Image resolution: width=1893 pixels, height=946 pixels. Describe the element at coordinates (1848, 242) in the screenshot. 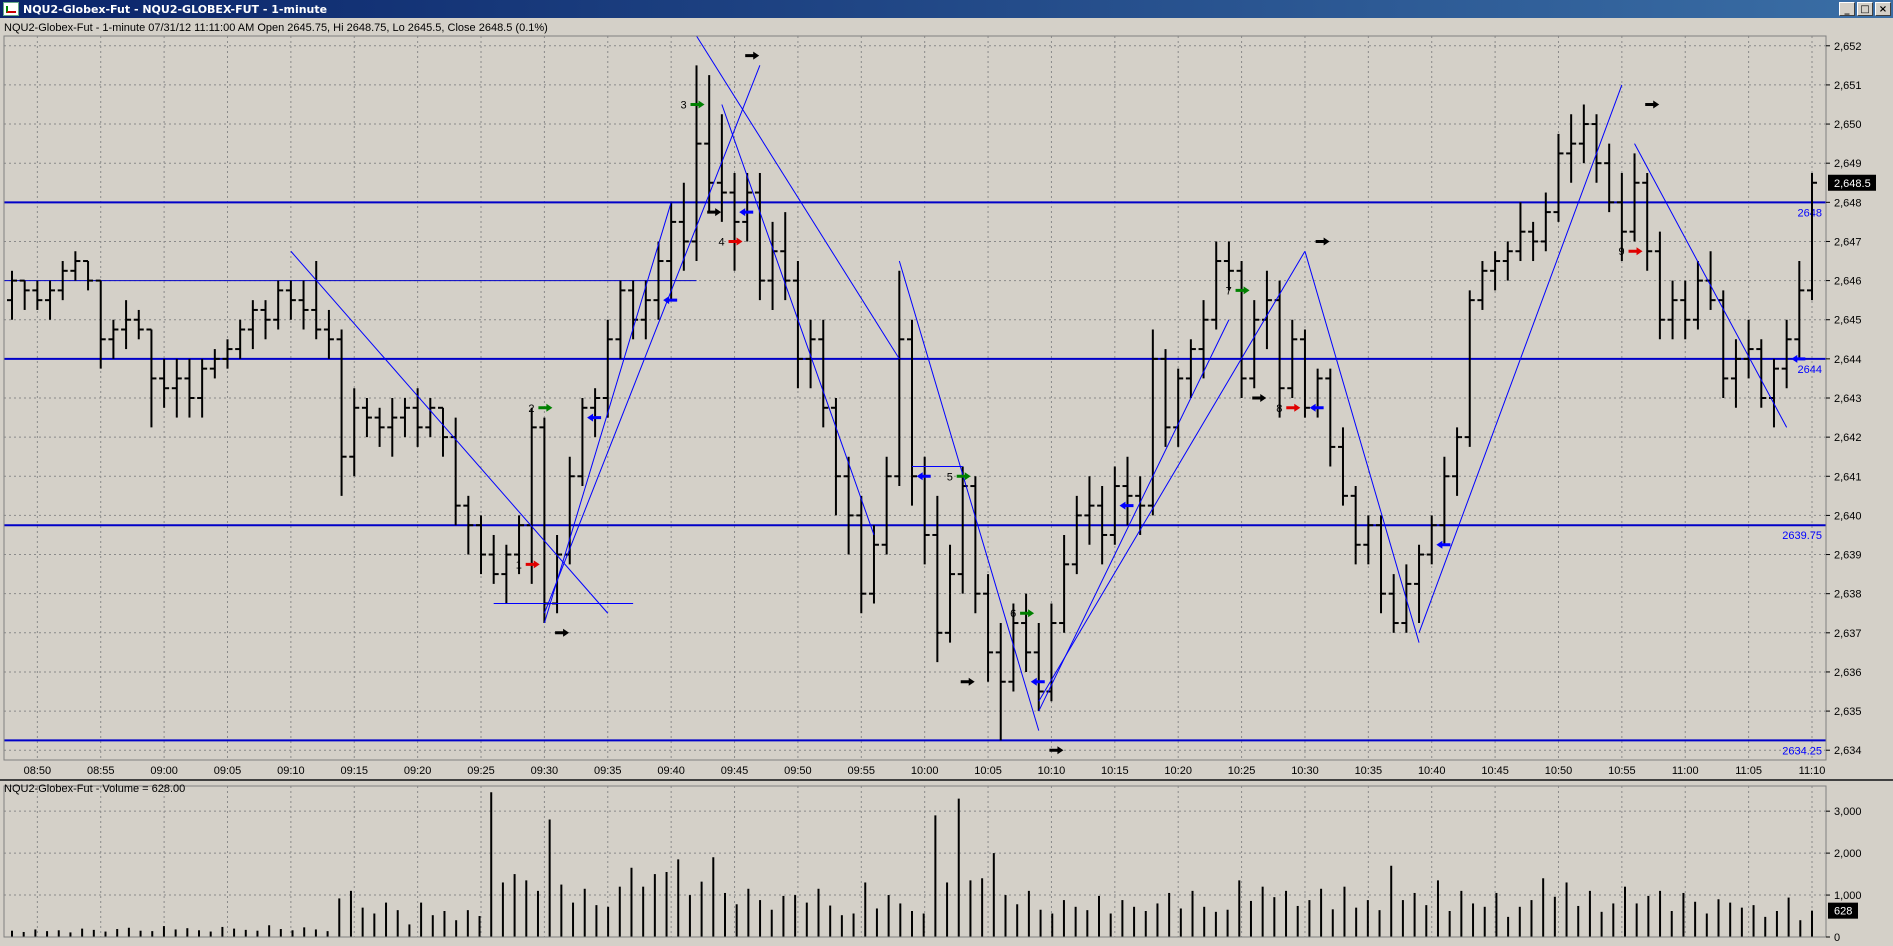

I see `price-tick-label: 2,647` at that location.